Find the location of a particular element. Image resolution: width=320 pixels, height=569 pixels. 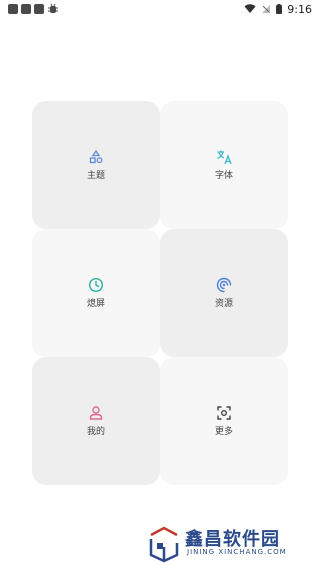

watermark-logo: 鑫昌软件园 JINING XINCHANG.COM is located at coordinates (225, 543).